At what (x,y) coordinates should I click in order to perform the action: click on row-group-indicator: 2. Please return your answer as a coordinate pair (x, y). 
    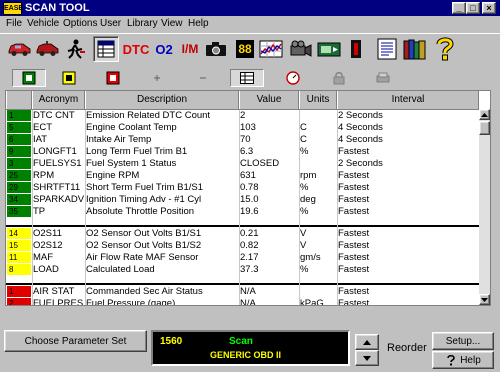
    Looking at the image, I should click on (19, 301).